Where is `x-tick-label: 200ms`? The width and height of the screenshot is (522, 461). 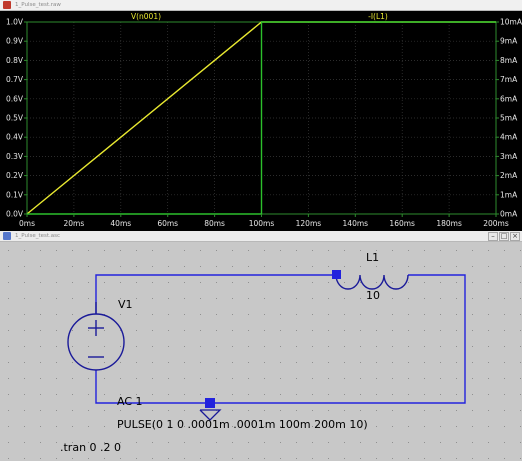 x-tick-label: 200ms is located at coordinates (496, 223).